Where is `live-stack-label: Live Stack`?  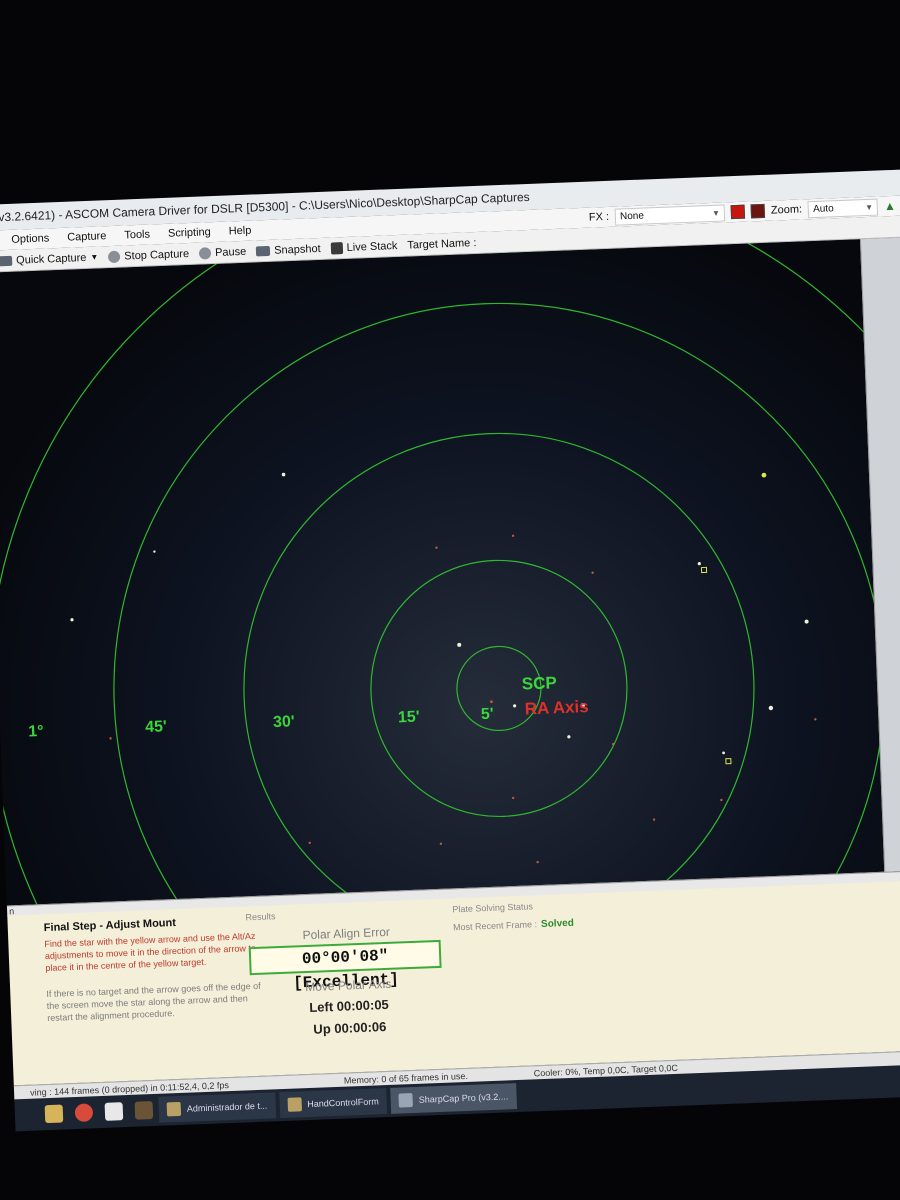 live-stack-label: Live Stack is located at coordinates (372, 246).